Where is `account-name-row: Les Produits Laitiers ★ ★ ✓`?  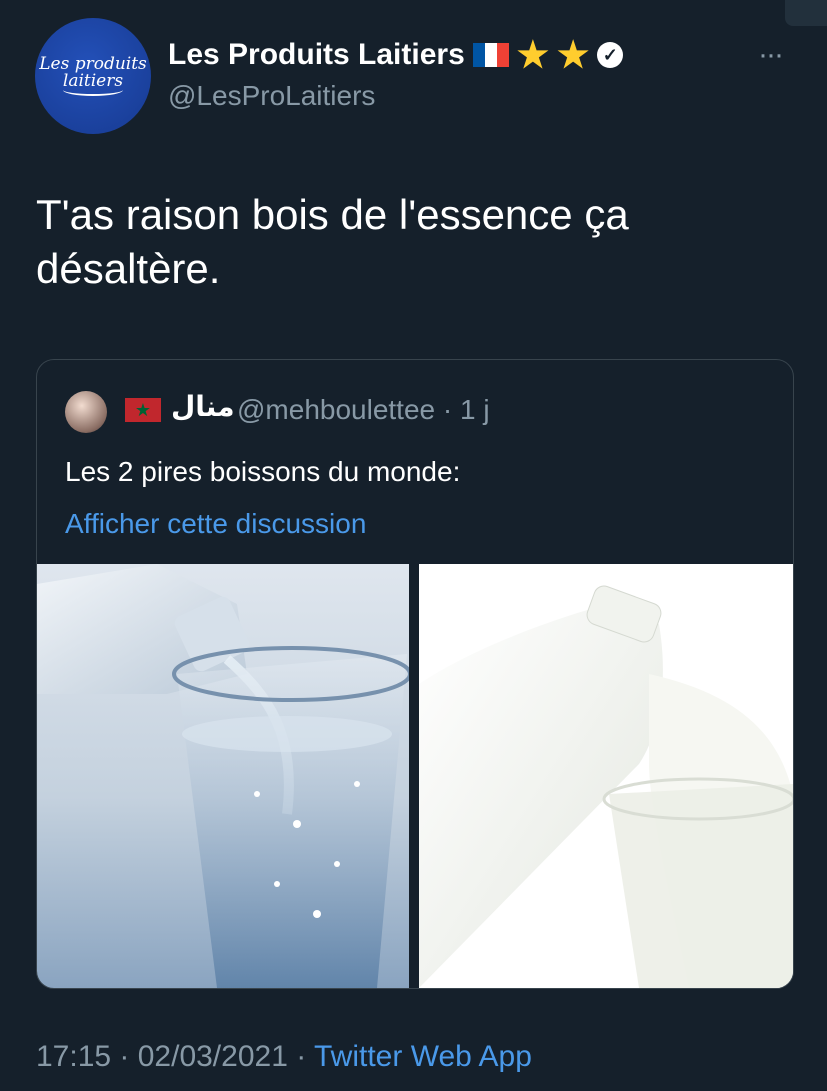
account-name-row: Les Produits Laitiers ★ ★ ✓ is located at coordinates (396, 54).